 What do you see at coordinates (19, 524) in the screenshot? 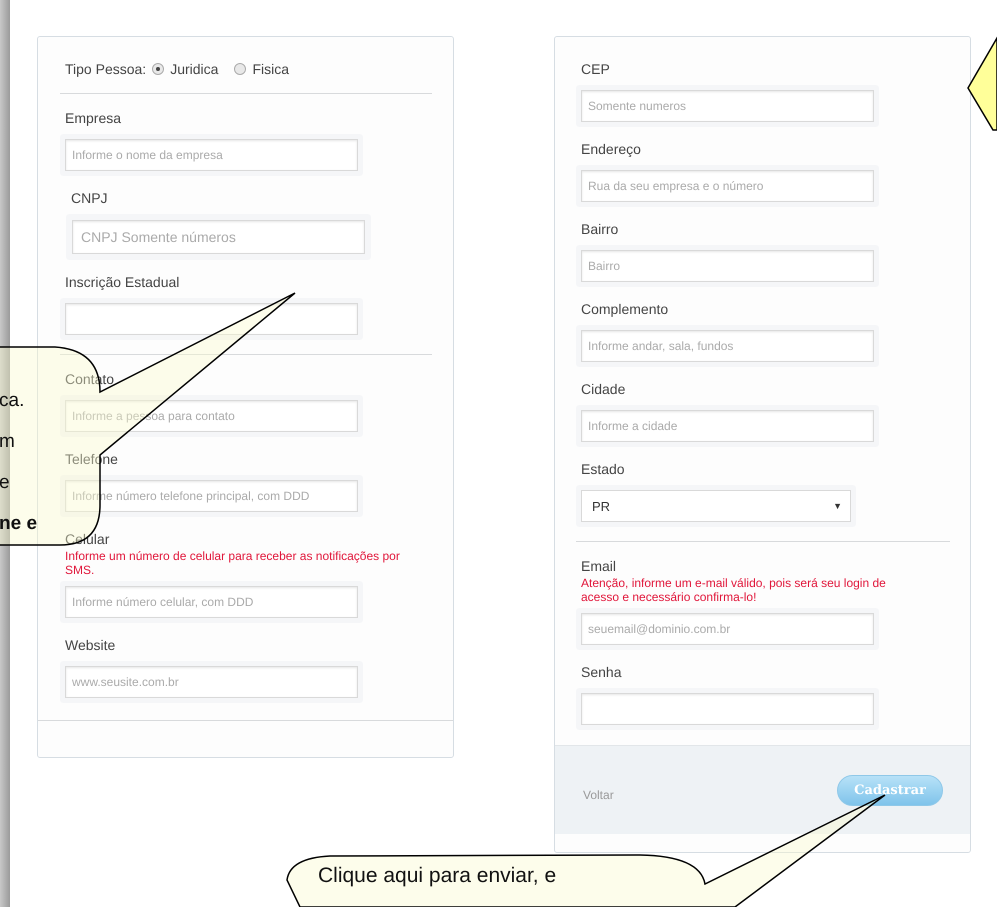
I see `callout-text: ne e` at bounding box center [19, 524].